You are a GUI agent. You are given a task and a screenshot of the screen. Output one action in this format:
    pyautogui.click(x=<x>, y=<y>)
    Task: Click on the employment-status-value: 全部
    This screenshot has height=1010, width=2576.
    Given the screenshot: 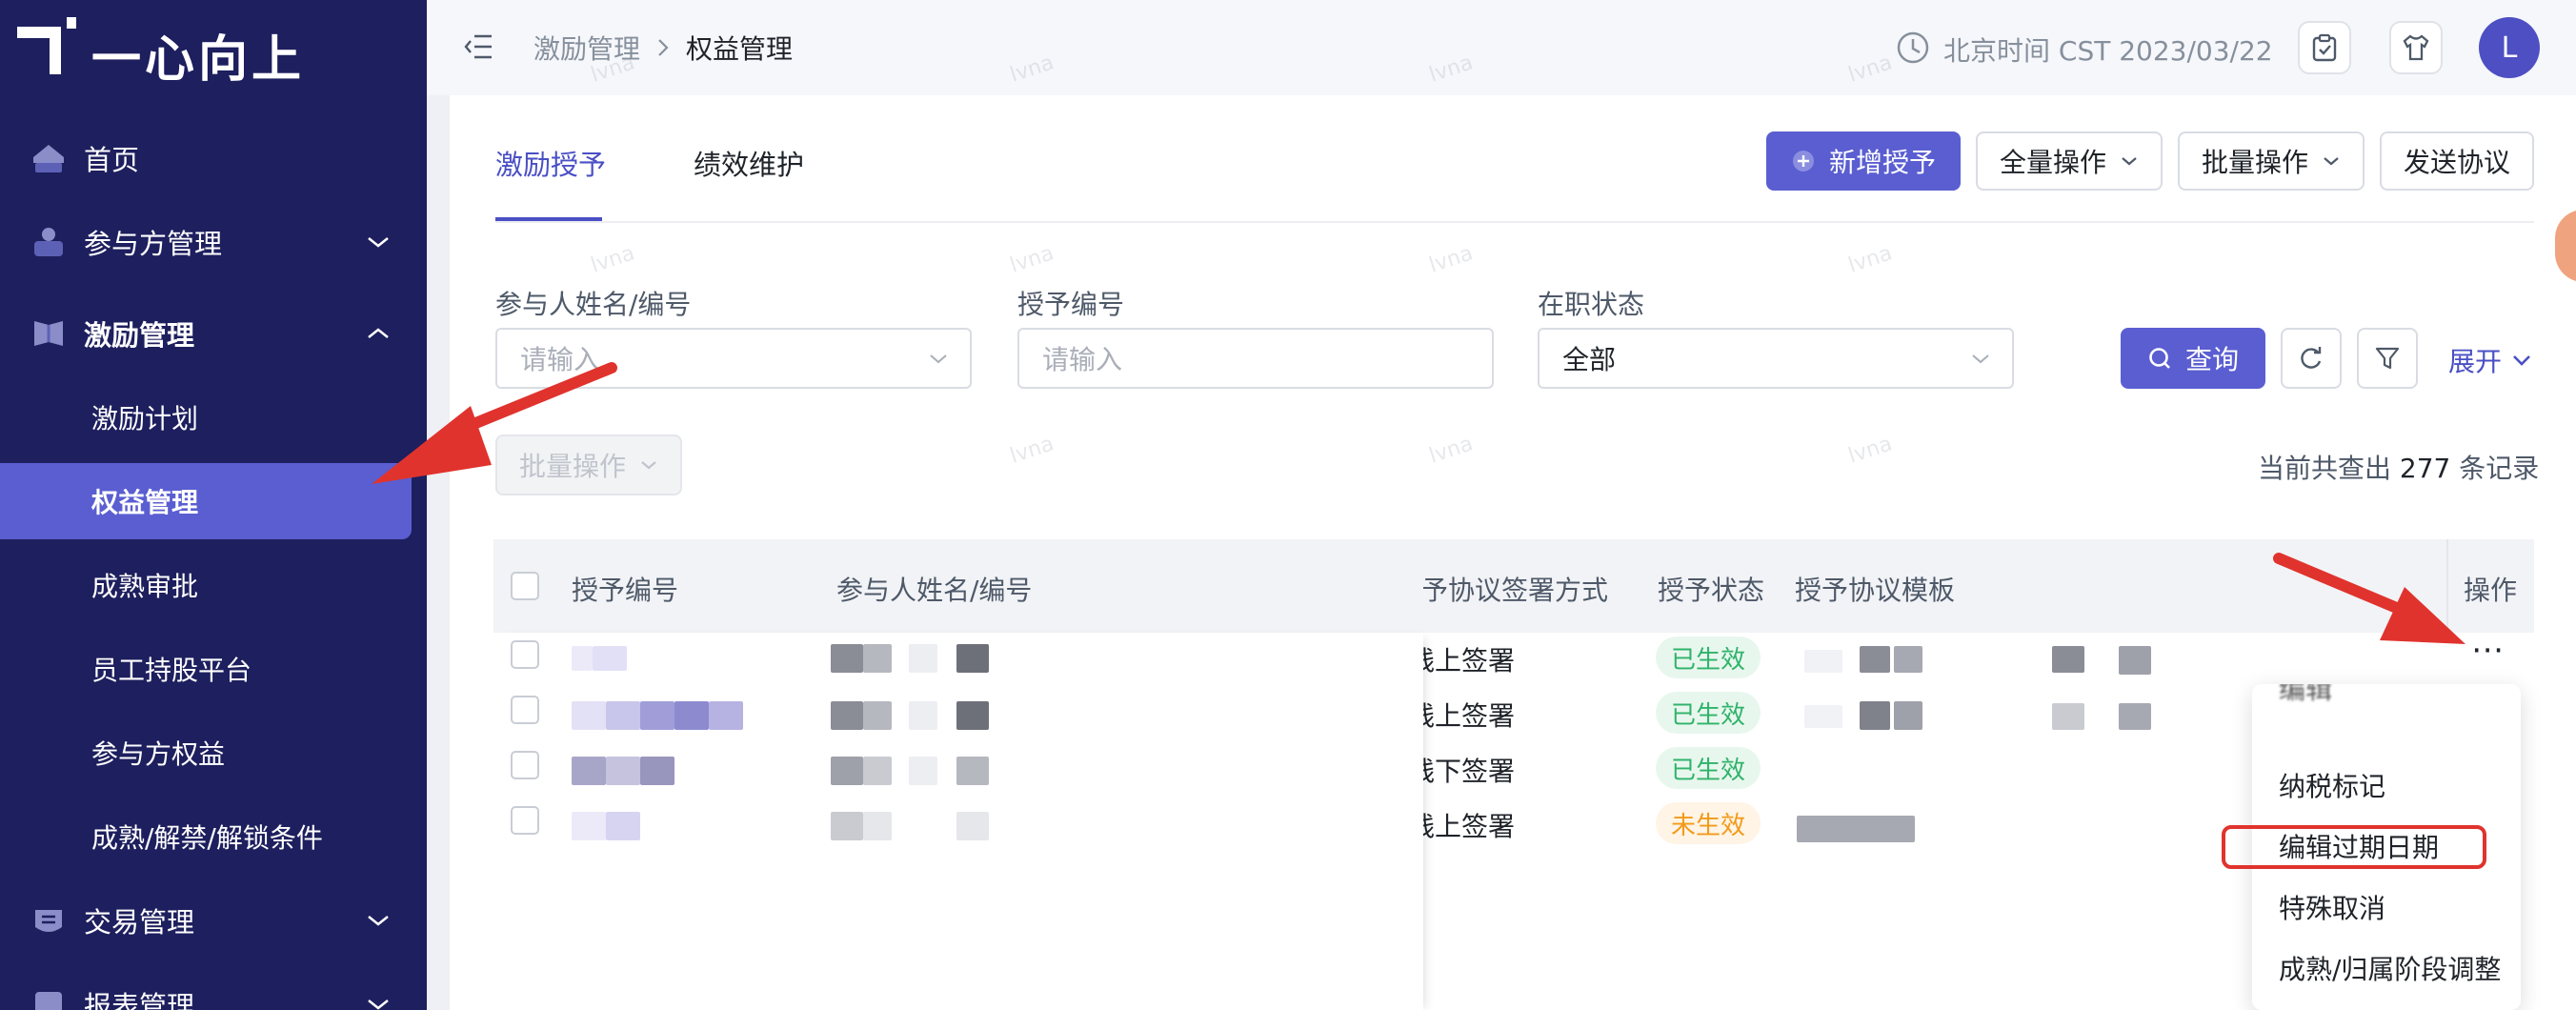 What is the action you would take?
    pyautogui.click(x=1589, y=359)
    